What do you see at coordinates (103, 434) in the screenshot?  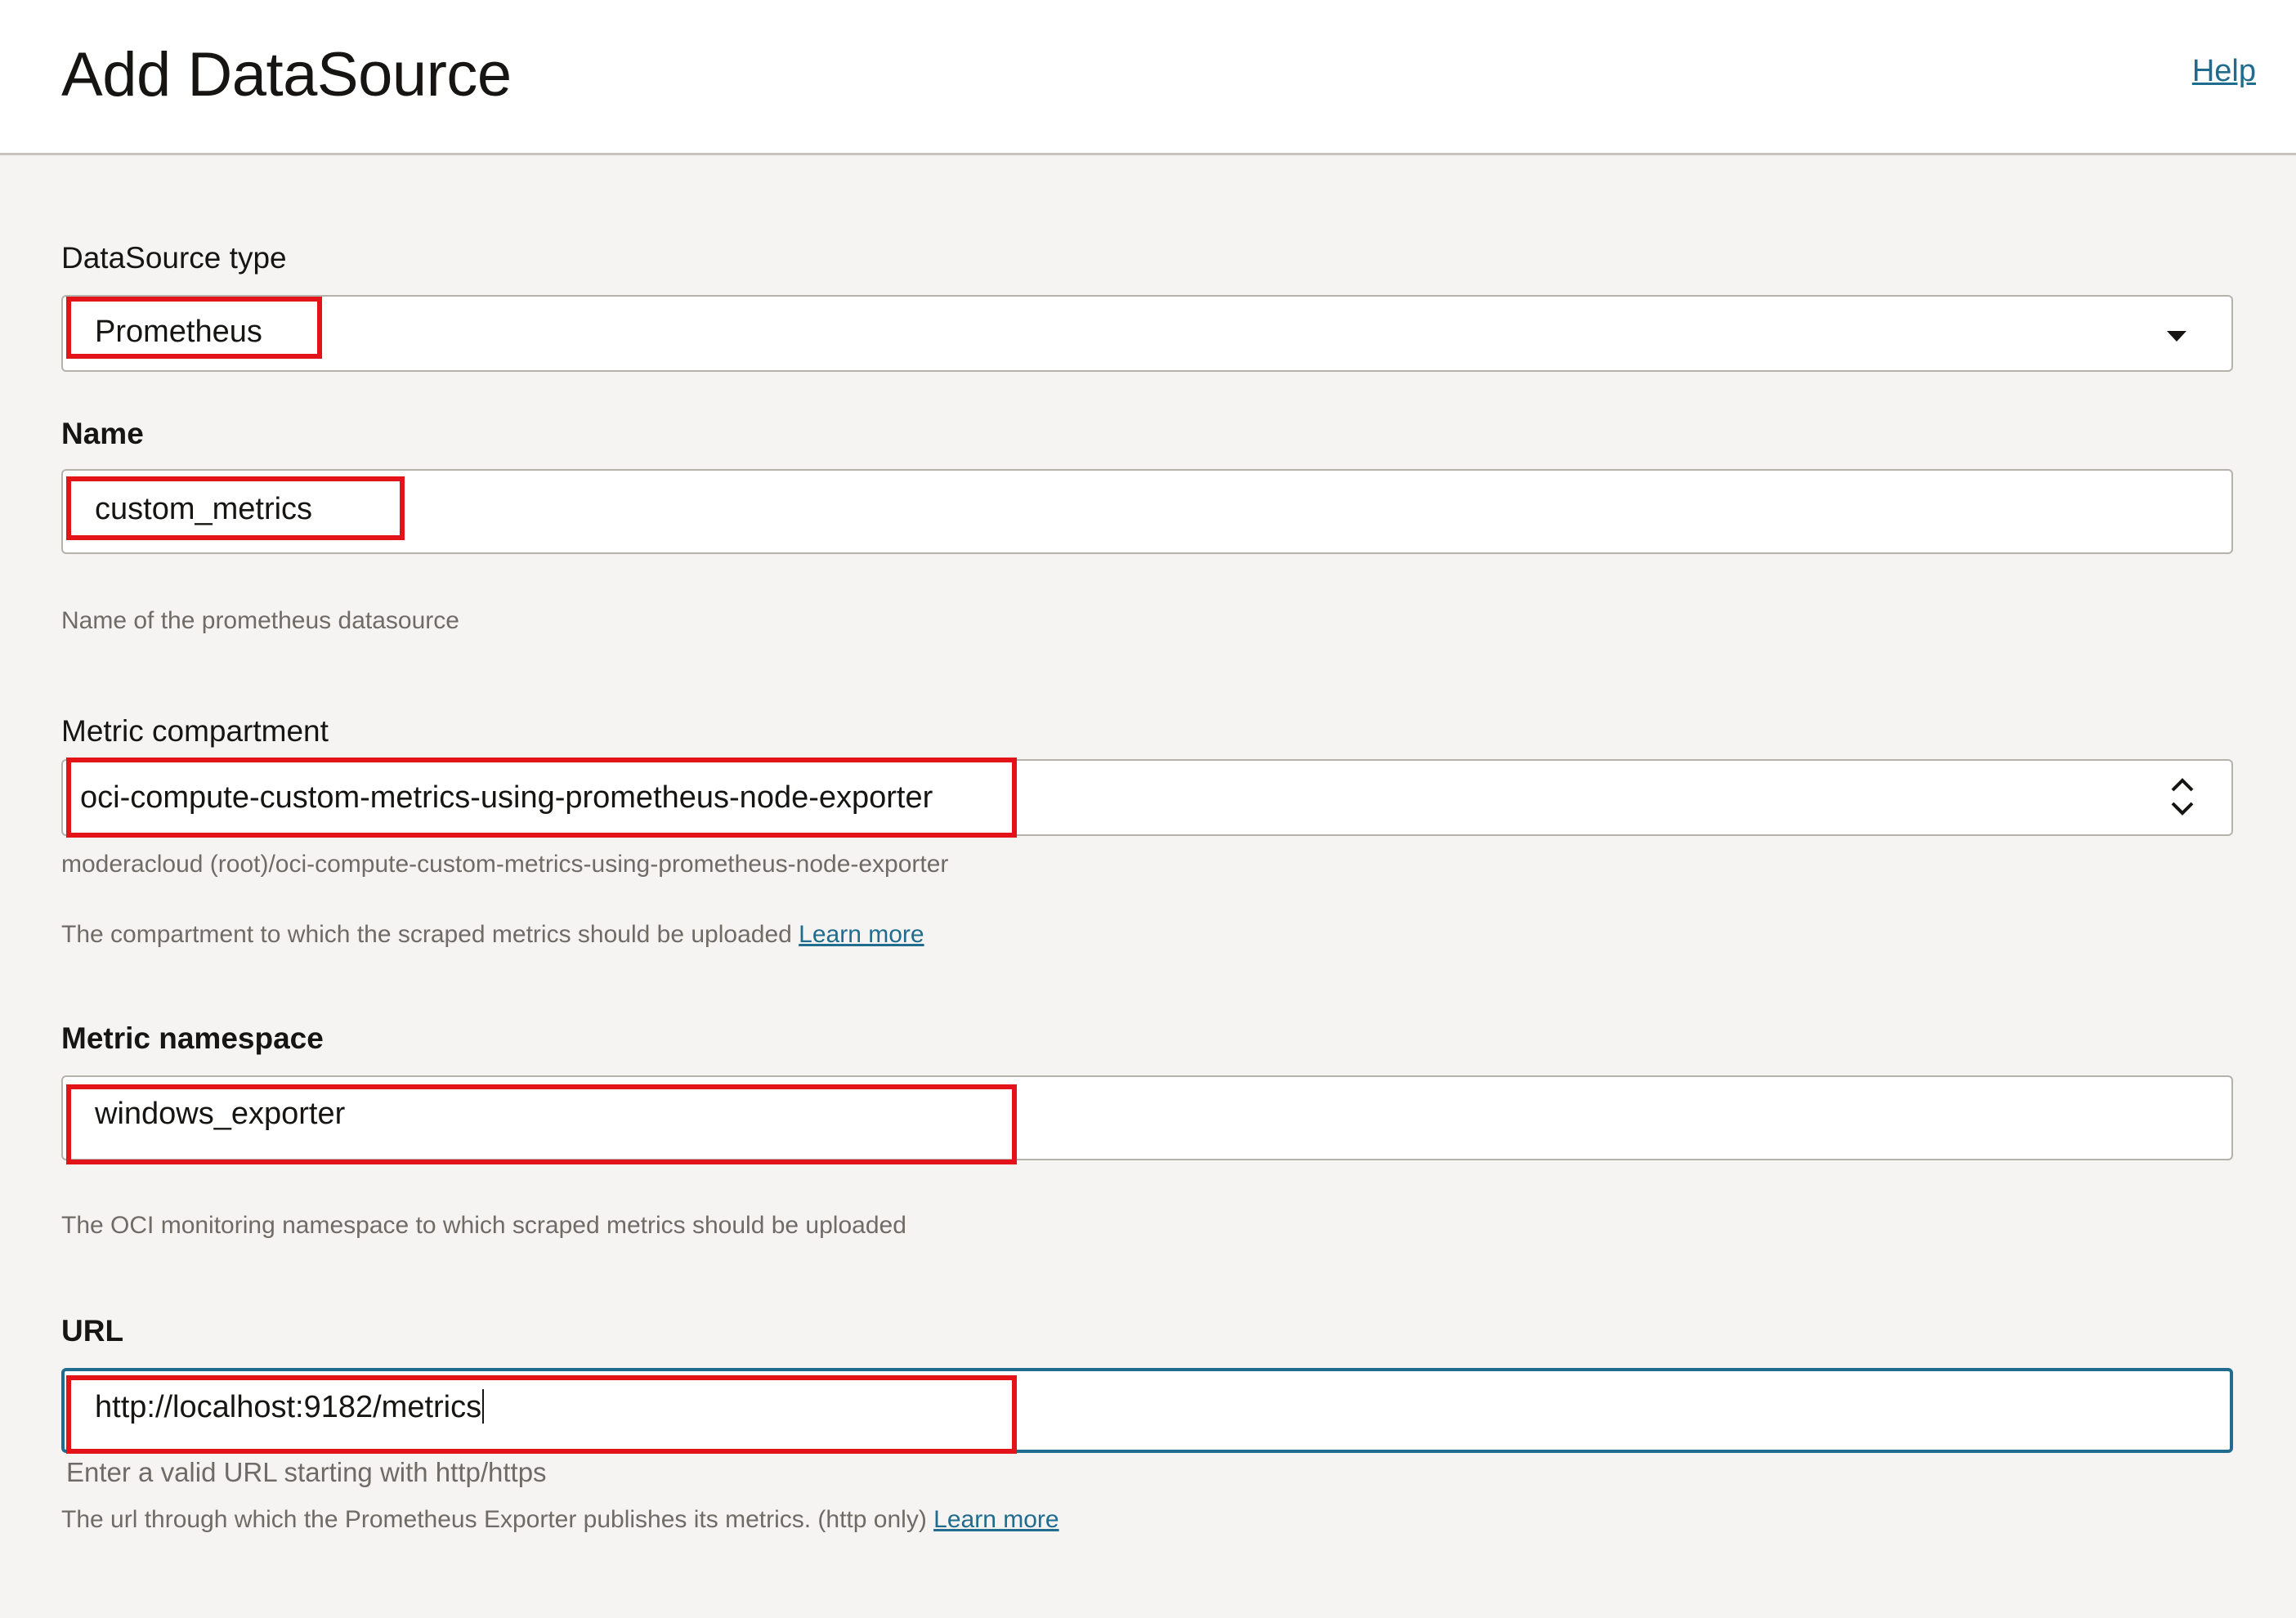 I see `name-label: Name` at bounding box center [103, 434].